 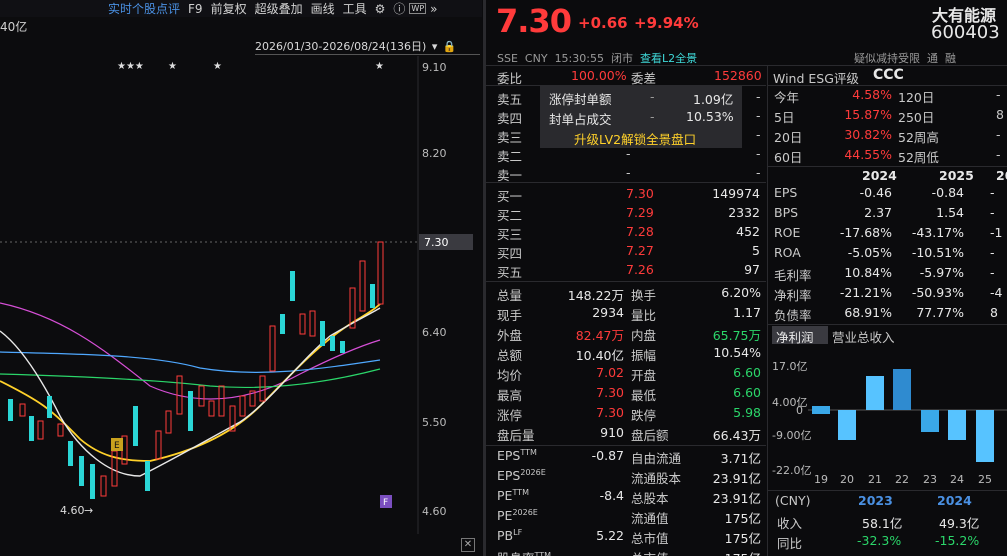 What do you see at coordinates (418, 8) in the screenshot?
I see `wp-icon: WP` at bounding box center [418, 8].